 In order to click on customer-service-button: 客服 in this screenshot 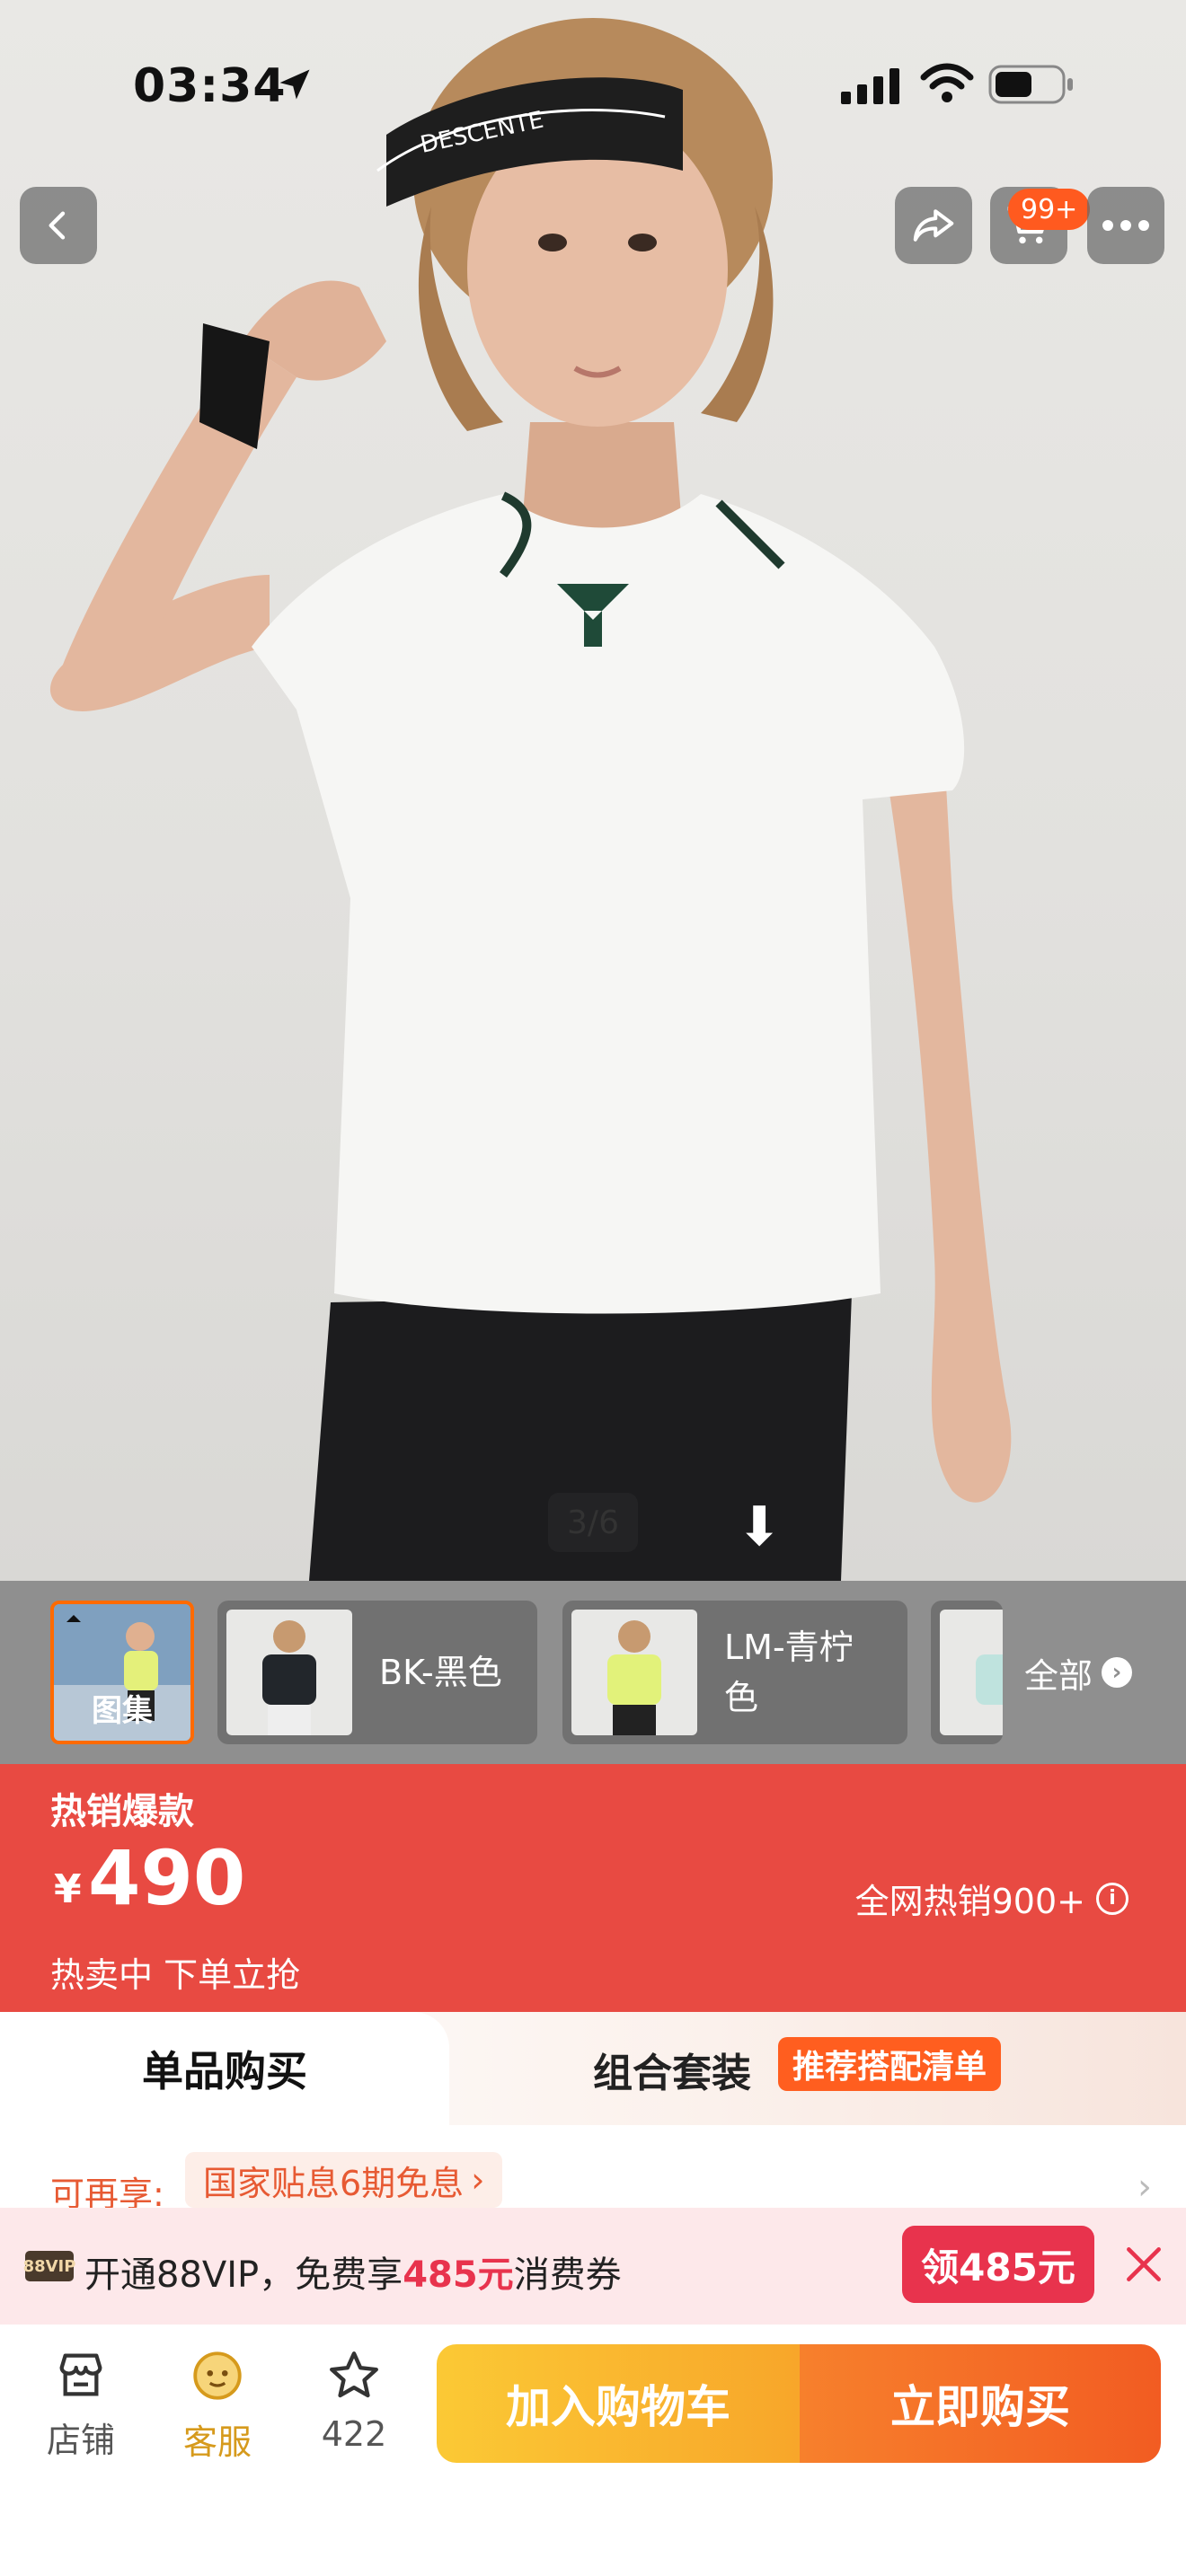, I will do `click(217, 2405)`.